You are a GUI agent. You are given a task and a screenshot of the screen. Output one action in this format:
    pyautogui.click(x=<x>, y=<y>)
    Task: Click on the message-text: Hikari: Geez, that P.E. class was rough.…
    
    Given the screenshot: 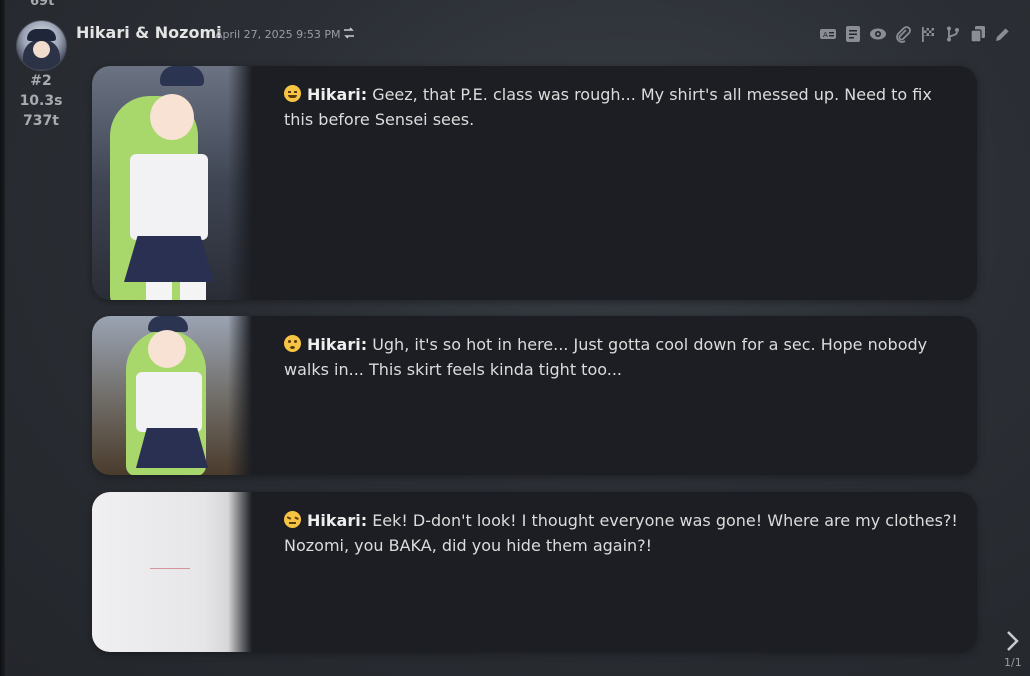 What is the action you would take?
    pyautogui.click(x=623, y=107)
    